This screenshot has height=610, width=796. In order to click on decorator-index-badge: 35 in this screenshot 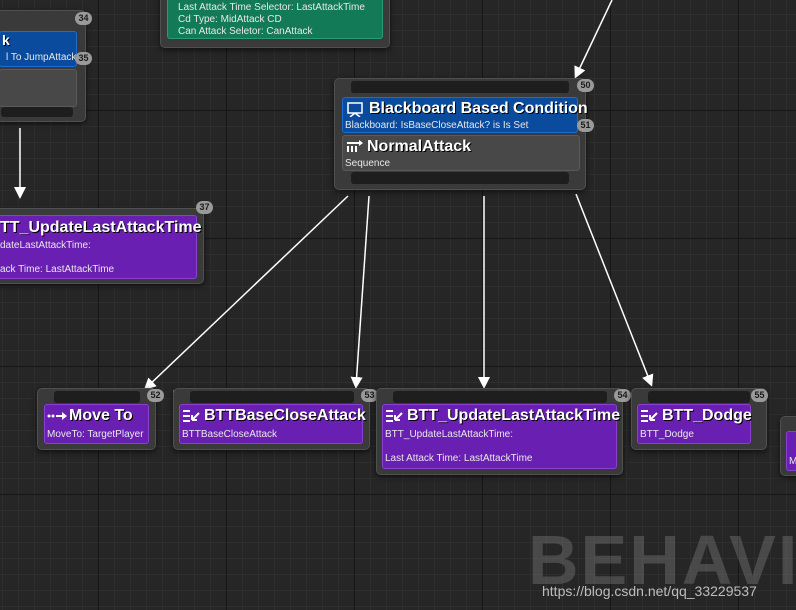, I will do `click(83, 58)`.